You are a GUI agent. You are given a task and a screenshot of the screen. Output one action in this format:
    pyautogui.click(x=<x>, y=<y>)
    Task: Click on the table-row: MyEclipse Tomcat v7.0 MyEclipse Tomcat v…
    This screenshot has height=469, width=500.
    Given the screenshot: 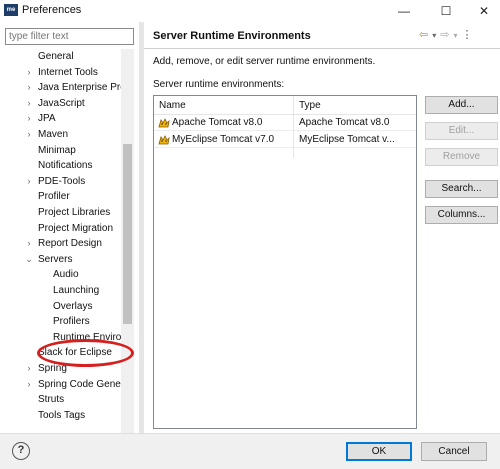 What is the action you would take?
    pyautogui.click(x=285, y=140)
    